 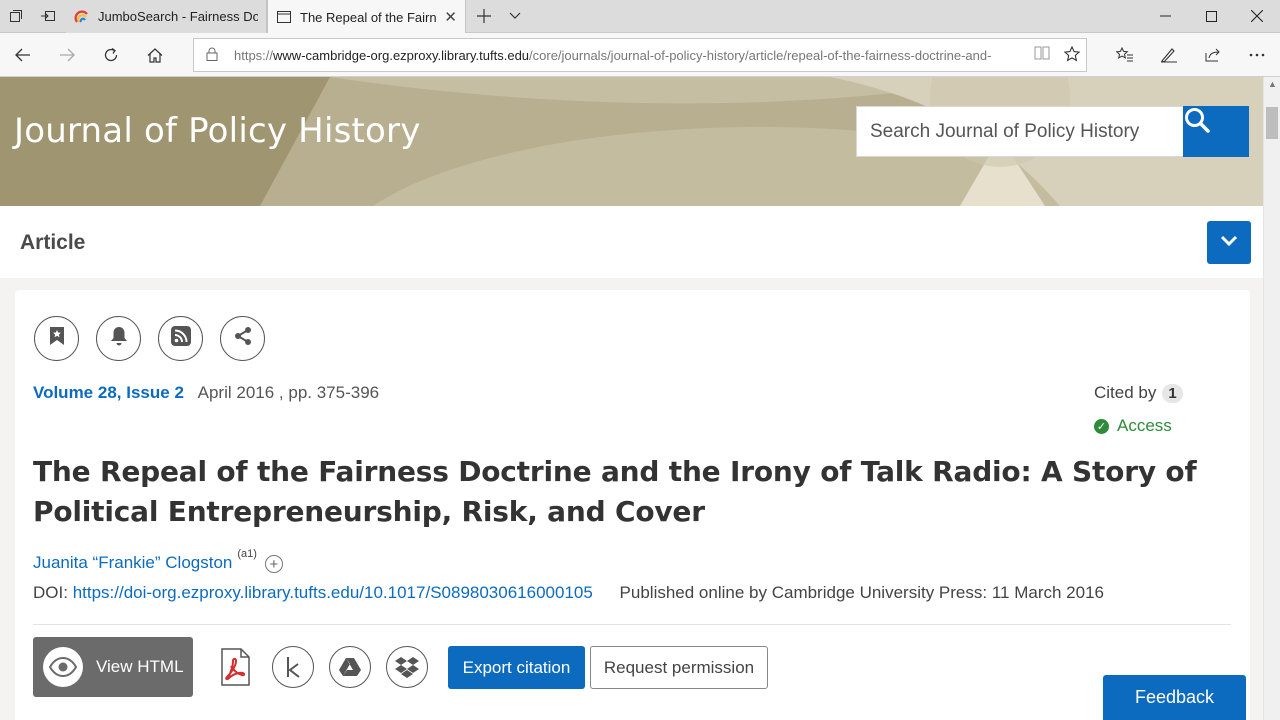 I want to click on web-note-pen-icon, so click(x=1169, y=55).